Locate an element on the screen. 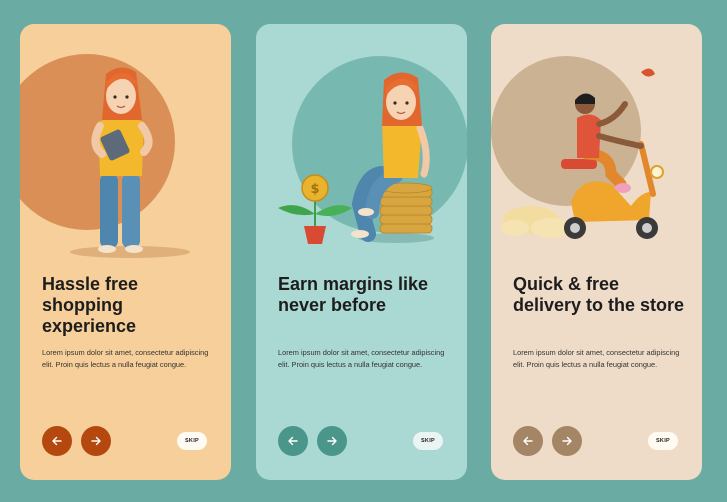 This screenshot has height=502, width=727. card-title: Earn margins like never before is located at coordinates (353, 294).